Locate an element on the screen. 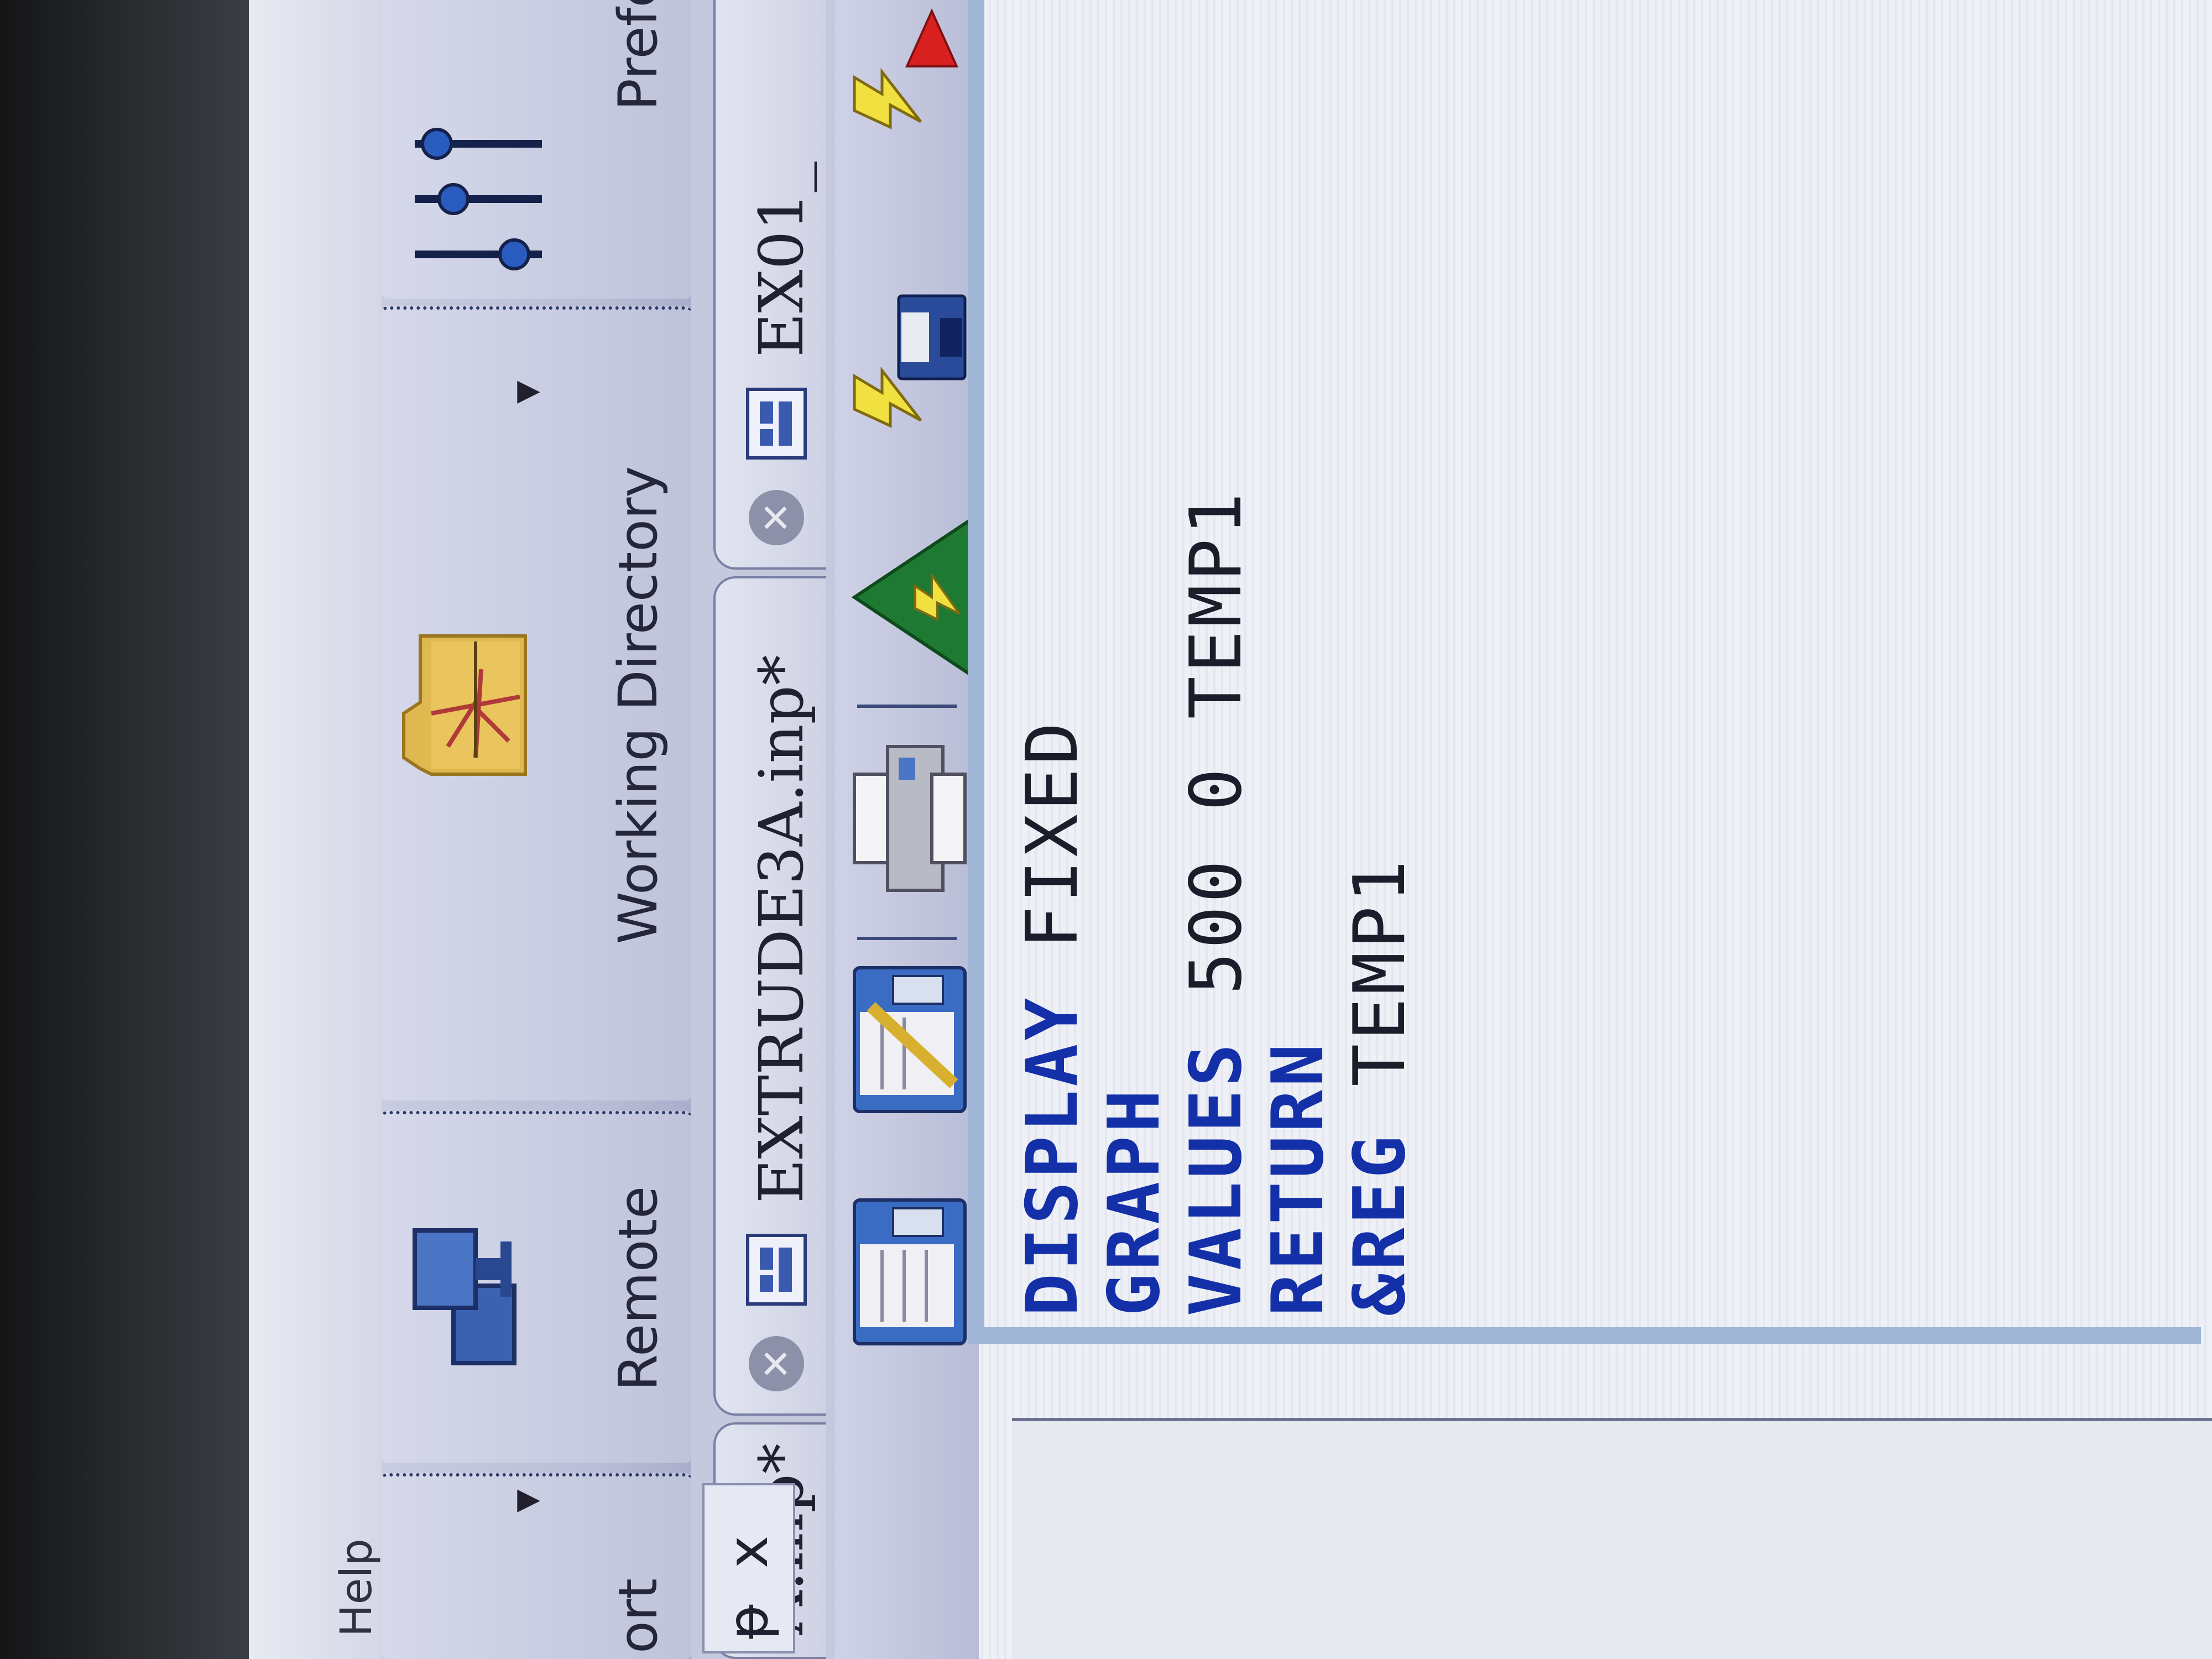  ribbon-group-label: Remote is located at coordinates (638, 1288).